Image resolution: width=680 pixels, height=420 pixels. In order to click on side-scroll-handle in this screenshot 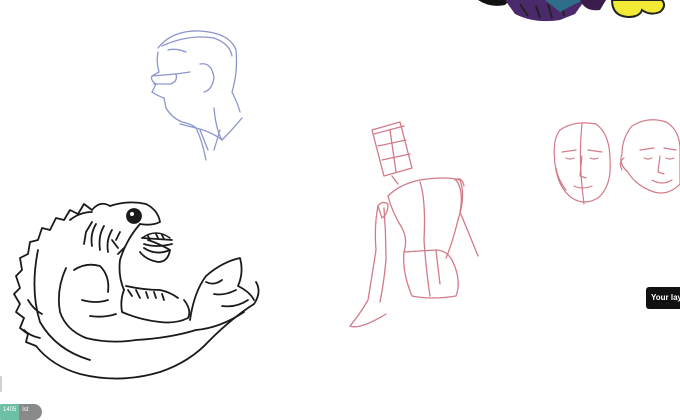, I will do `click(1, 384)`.